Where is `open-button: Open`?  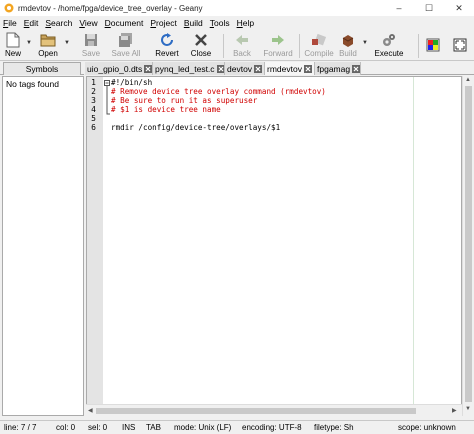
open-button: Open is located at coordinates (48, 46).